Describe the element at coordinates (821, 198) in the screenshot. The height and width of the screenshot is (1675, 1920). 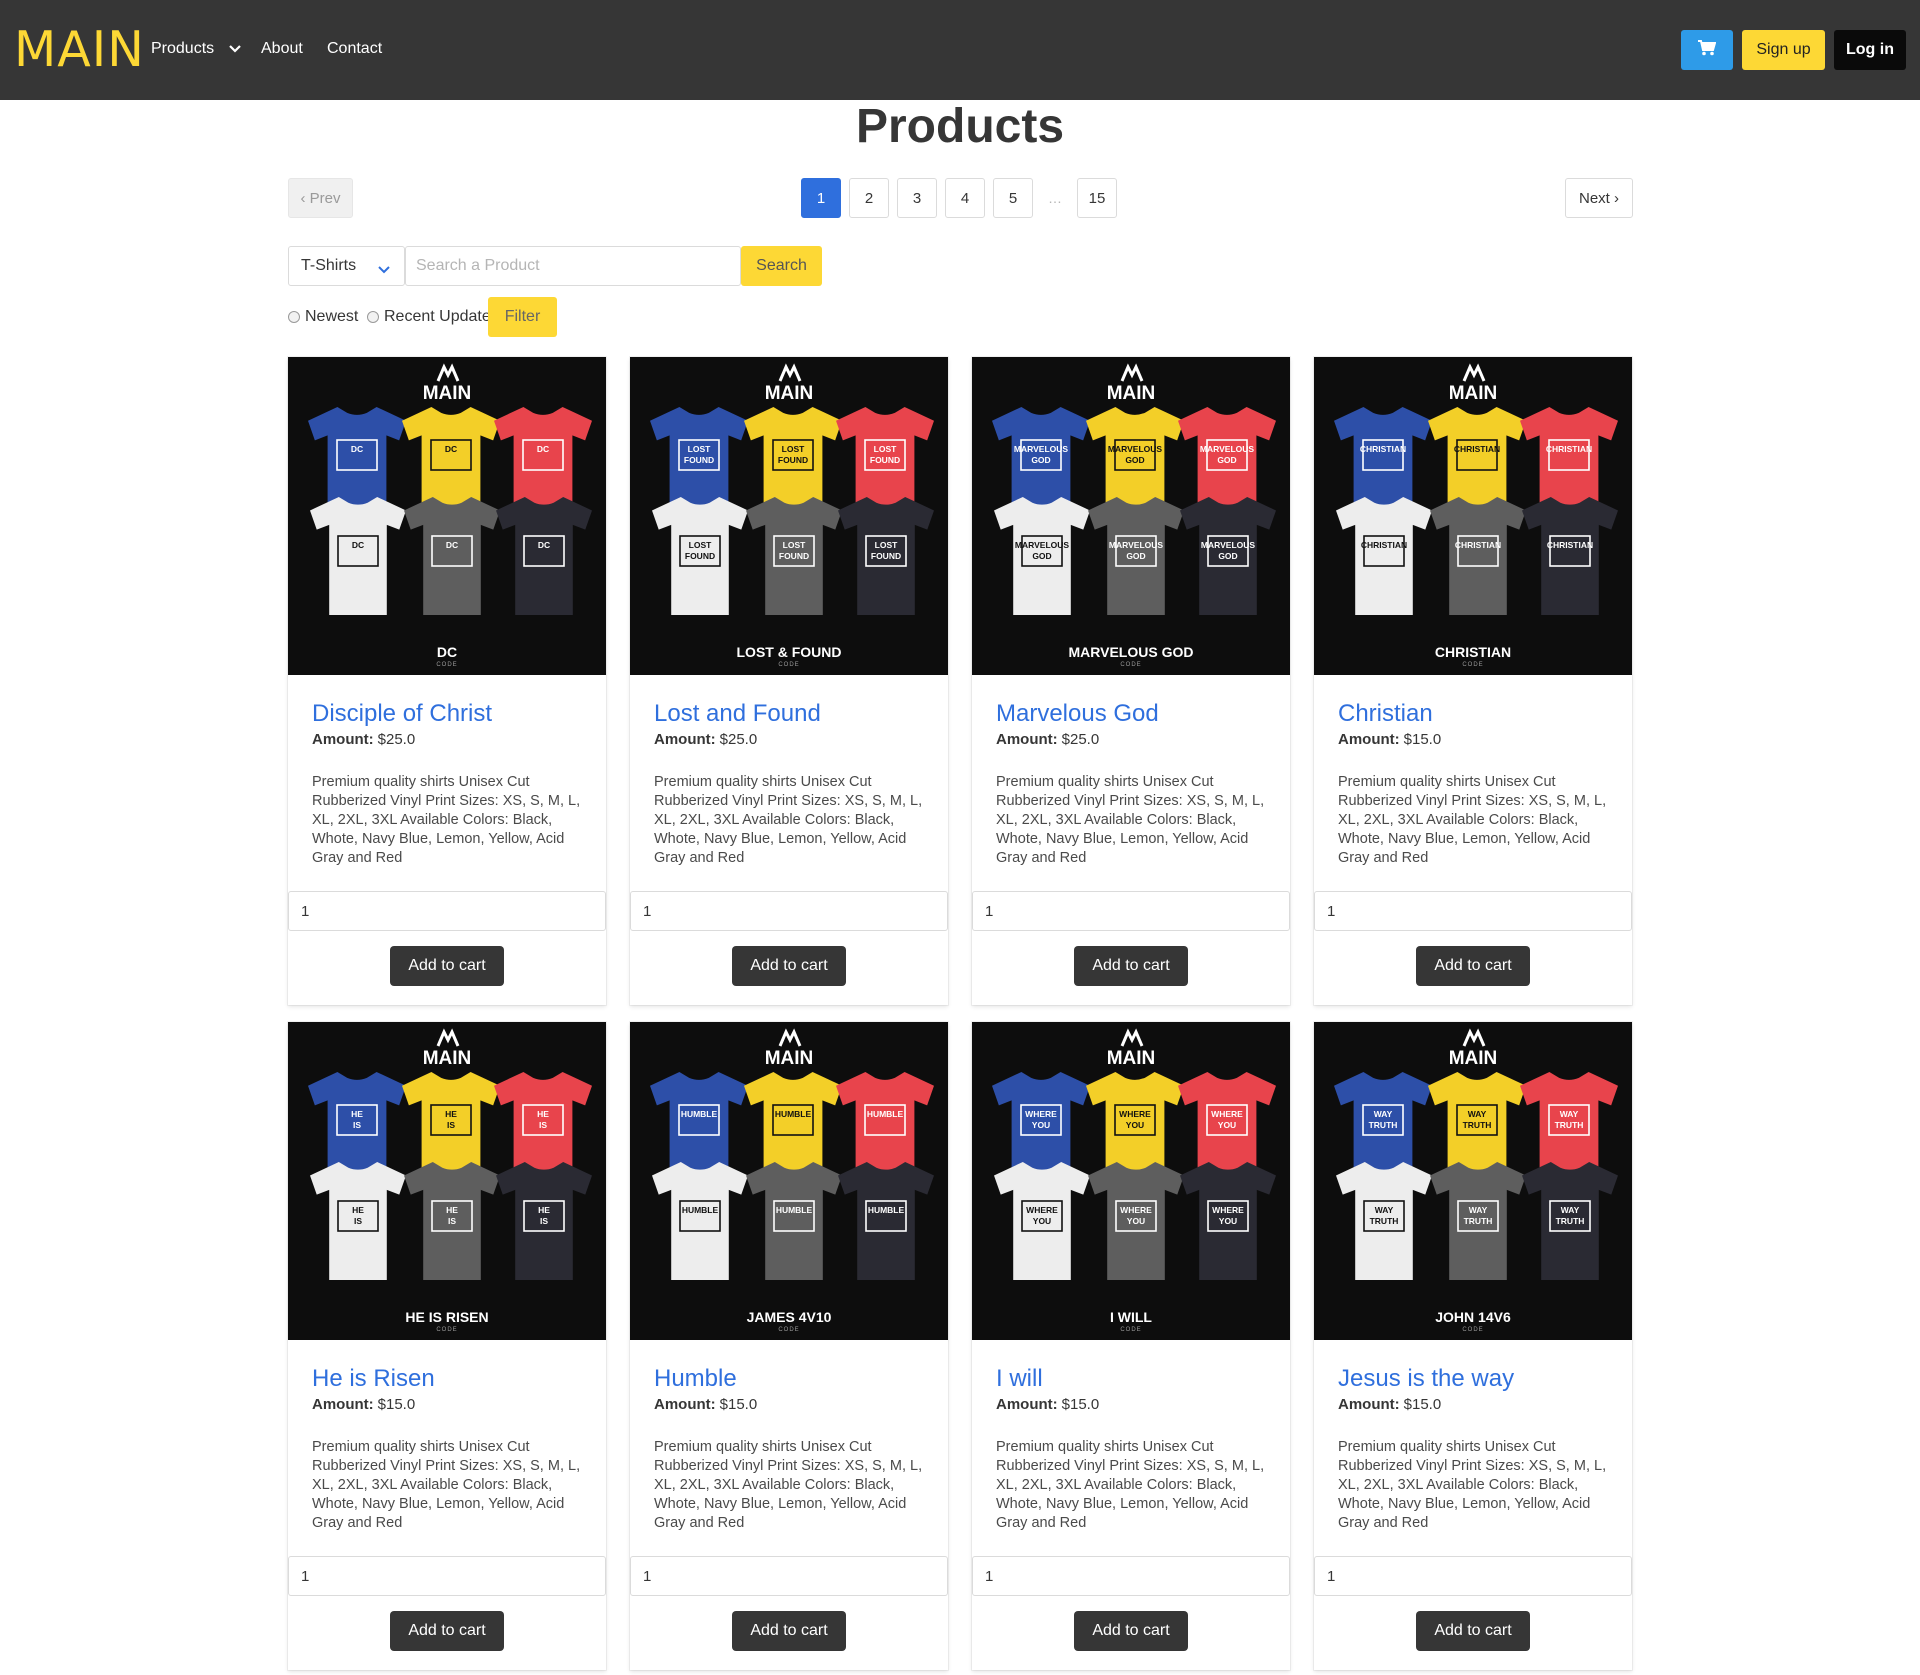
I see `pagination-page-1: 1` at that location.